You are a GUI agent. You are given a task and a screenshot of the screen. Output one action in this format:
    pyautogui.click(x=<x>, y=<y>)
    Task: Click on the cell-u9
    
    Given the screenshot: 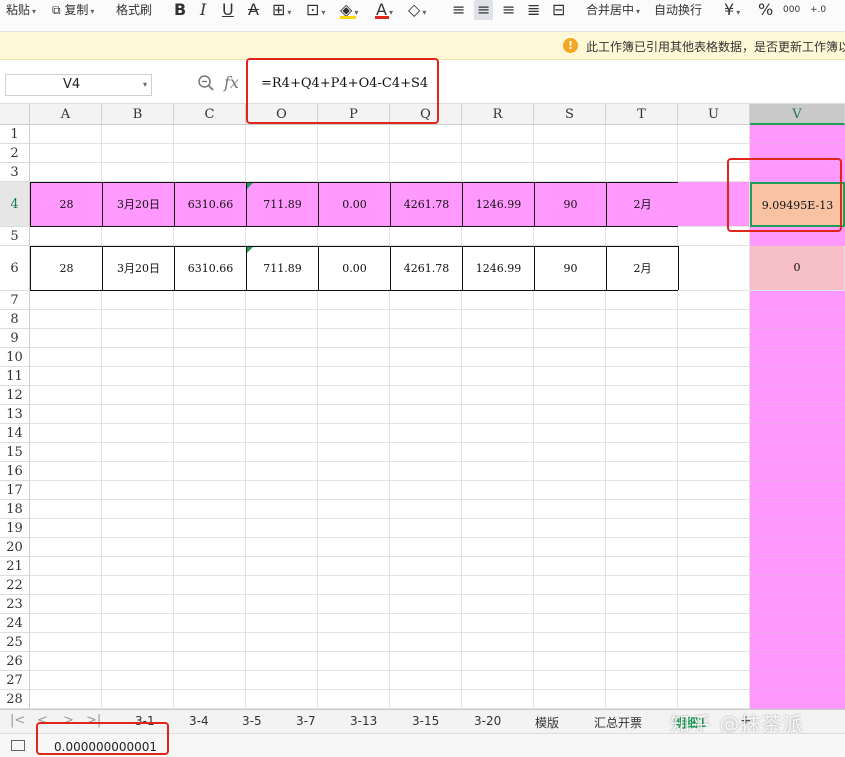 What is the action you would take?
    pyautogui.click(x=714, y=338)
    